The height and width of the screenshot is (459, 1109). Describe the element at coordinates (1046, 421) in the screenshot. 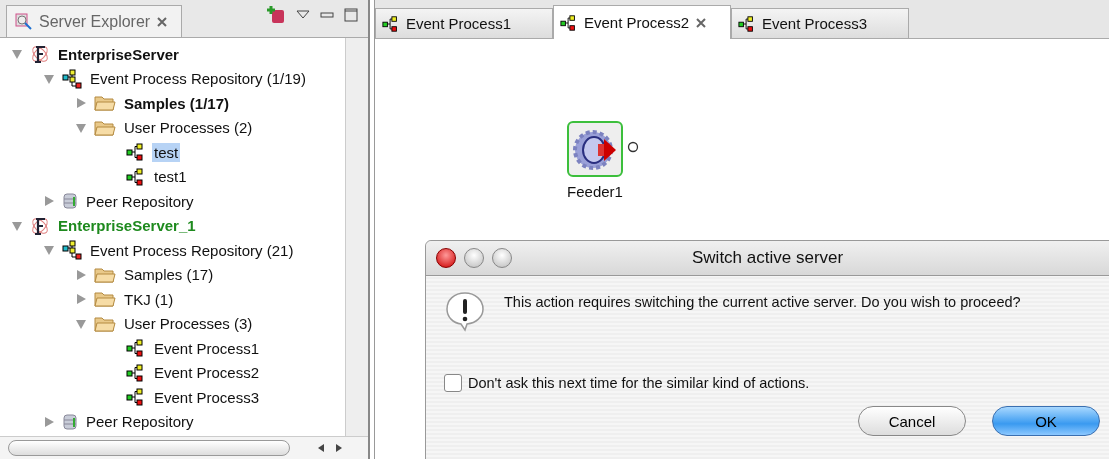

I see `ok-button: OK` at that location.